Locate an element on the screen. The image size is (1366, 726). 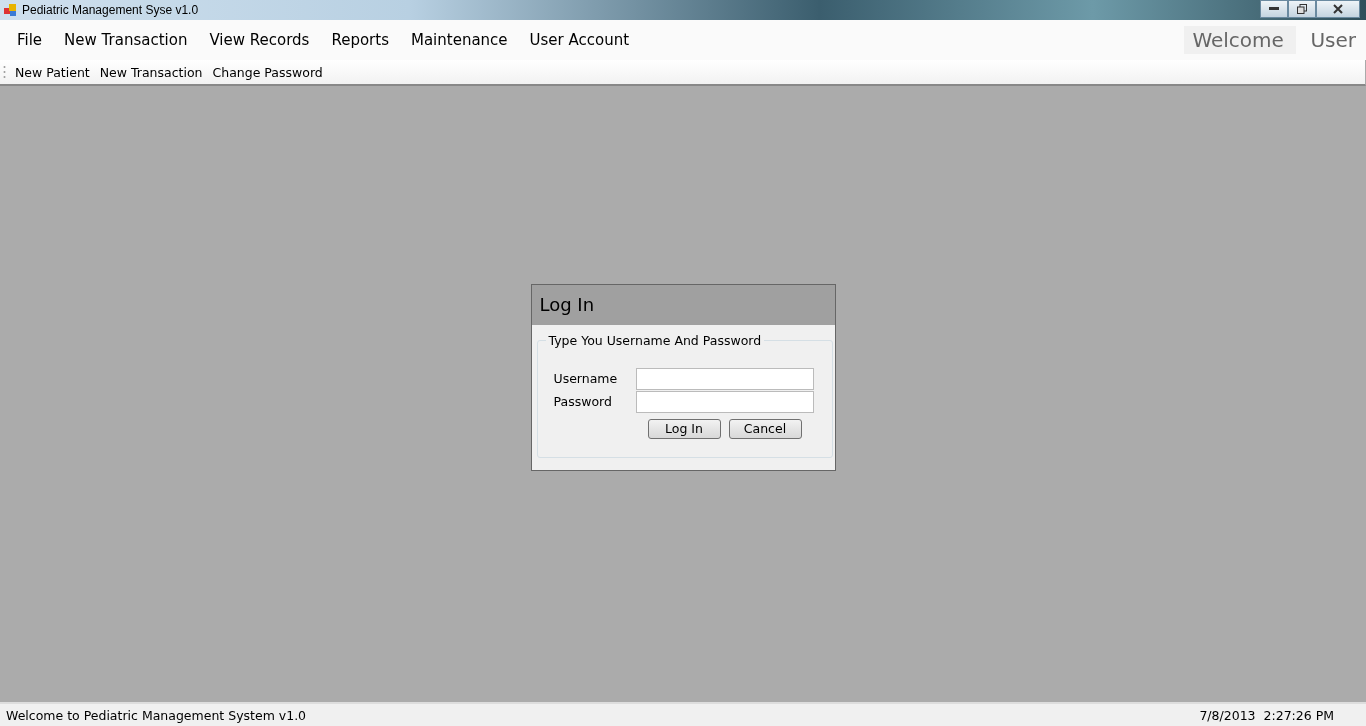
dialog-button: Log In is located at coordinates (684, 428).